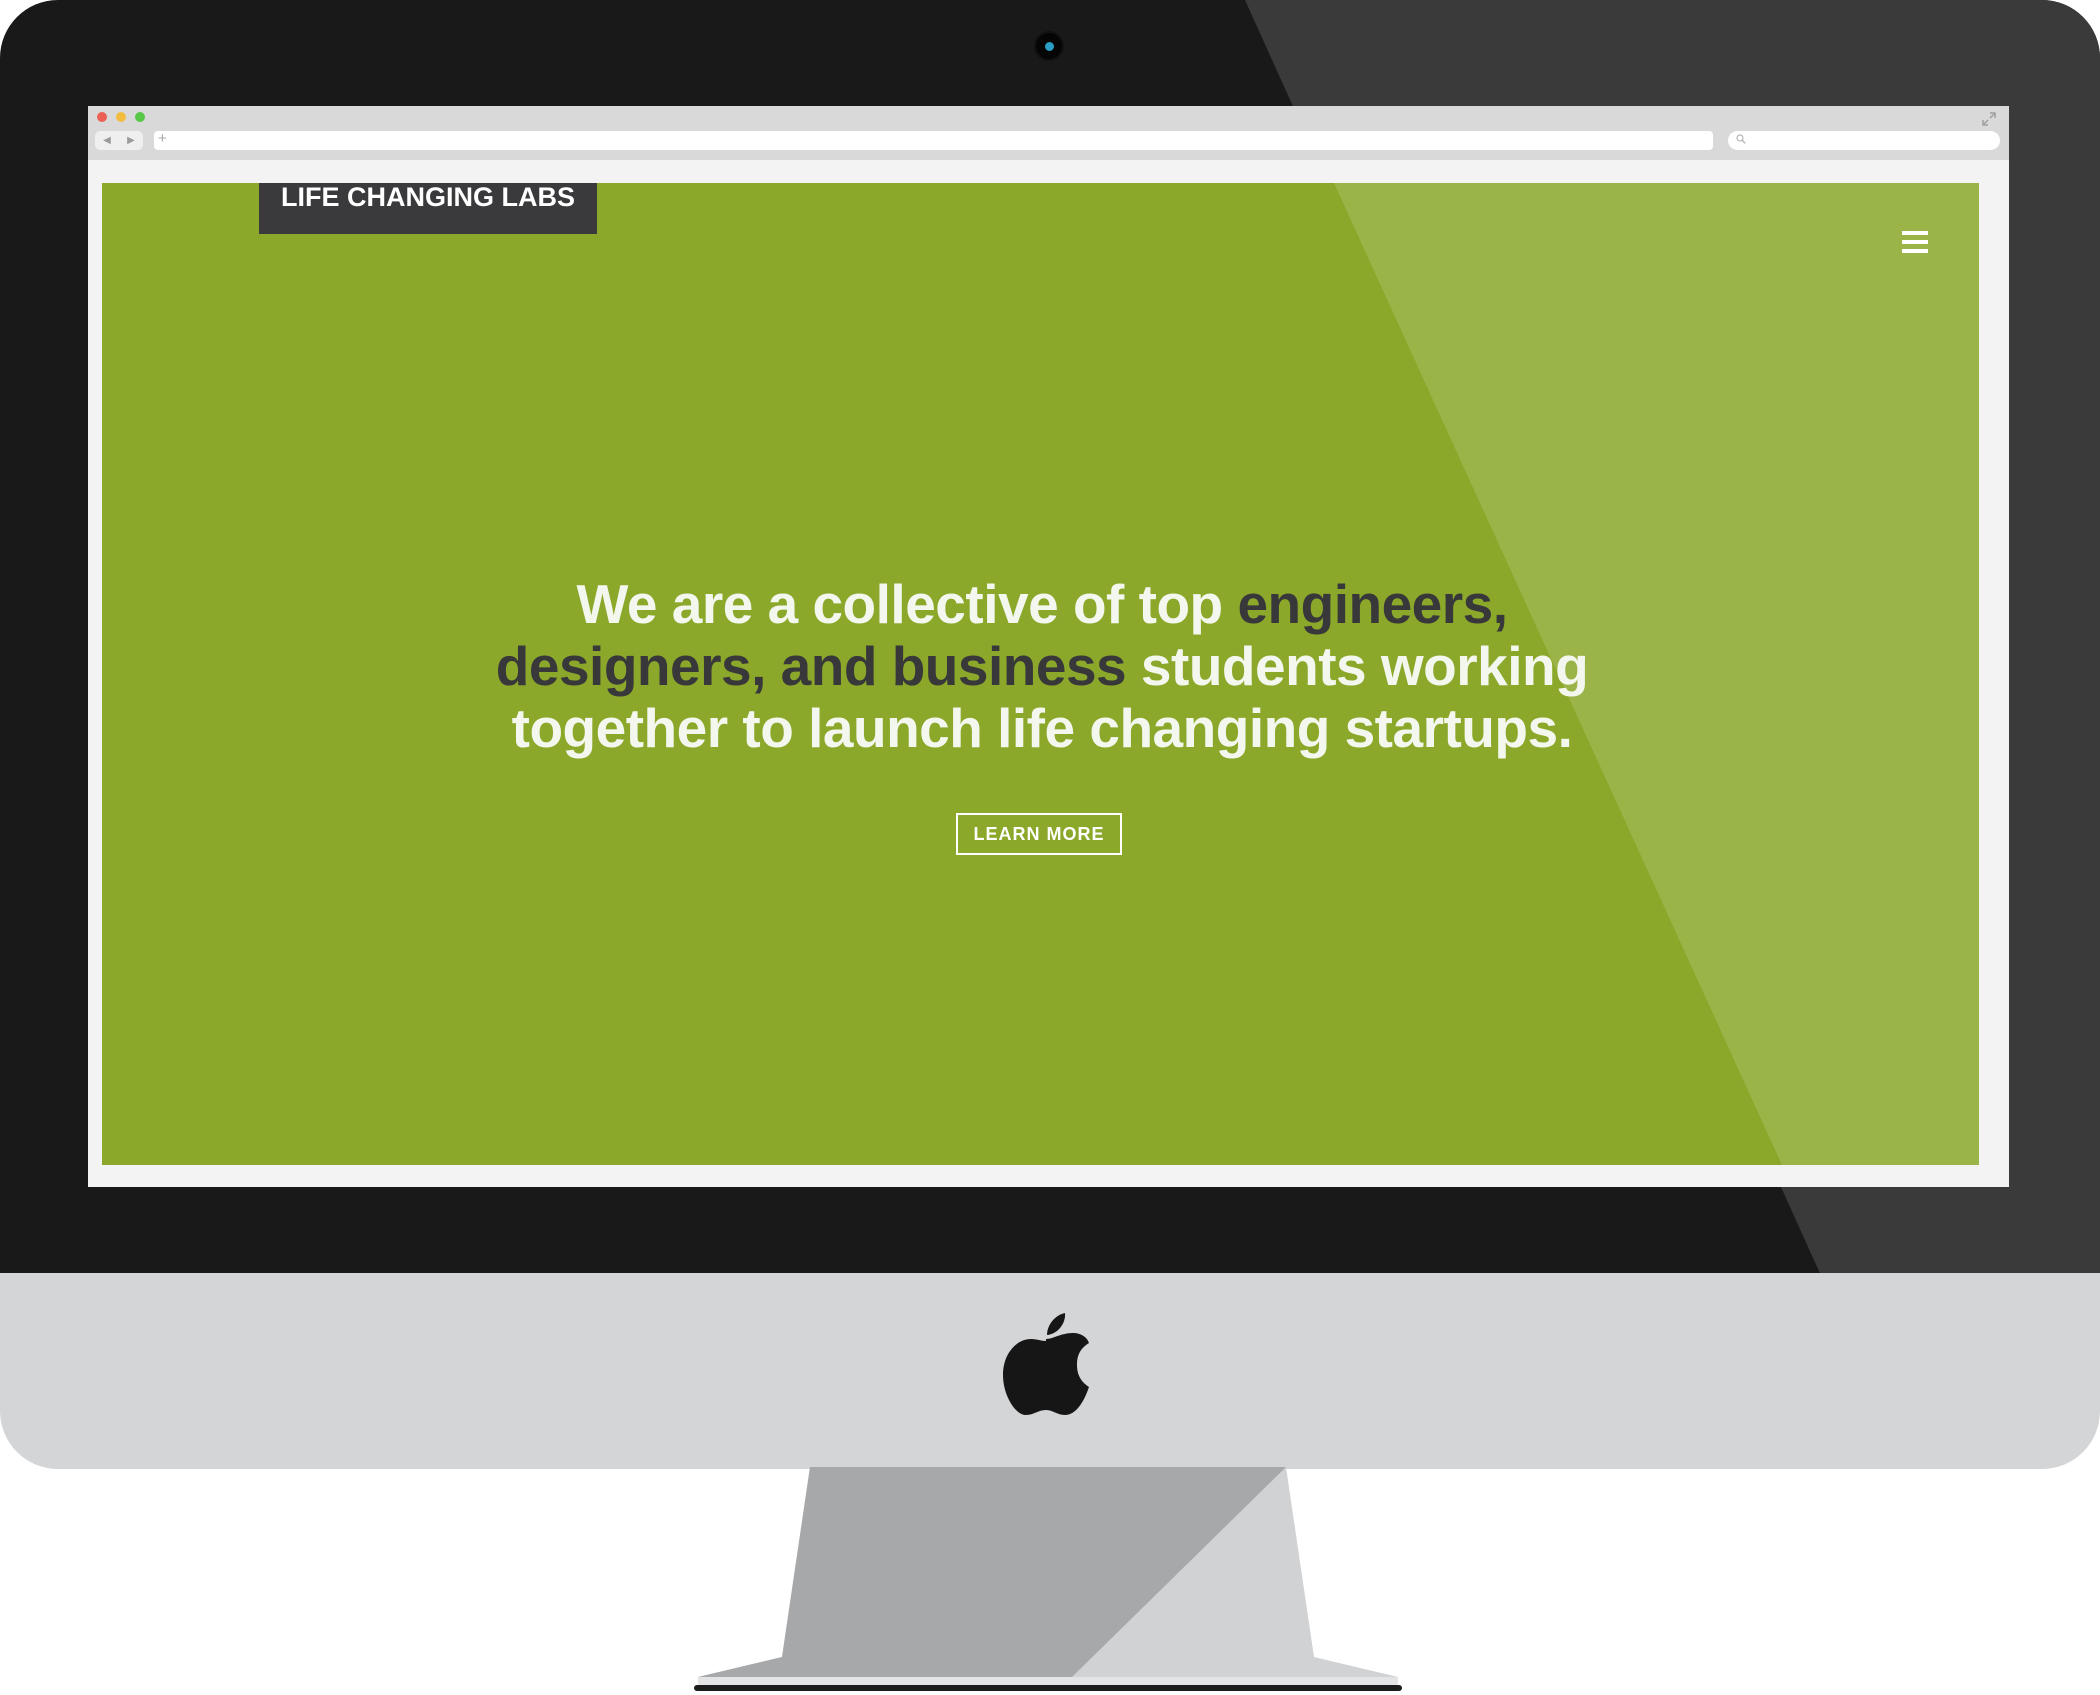 This screenshot has width=2100, height=1695. Describe the element at coordinates (102, 117) in the screenshot. I see `close-window-icon` at that location.